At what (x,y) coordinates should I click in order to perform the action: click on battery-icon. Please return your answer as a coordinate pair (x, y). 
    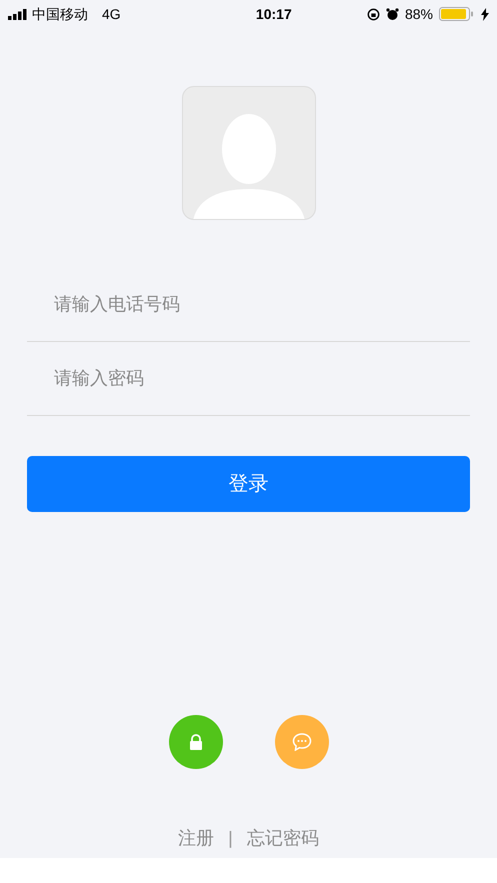
    Looking at the image, I should click on (457, 14).